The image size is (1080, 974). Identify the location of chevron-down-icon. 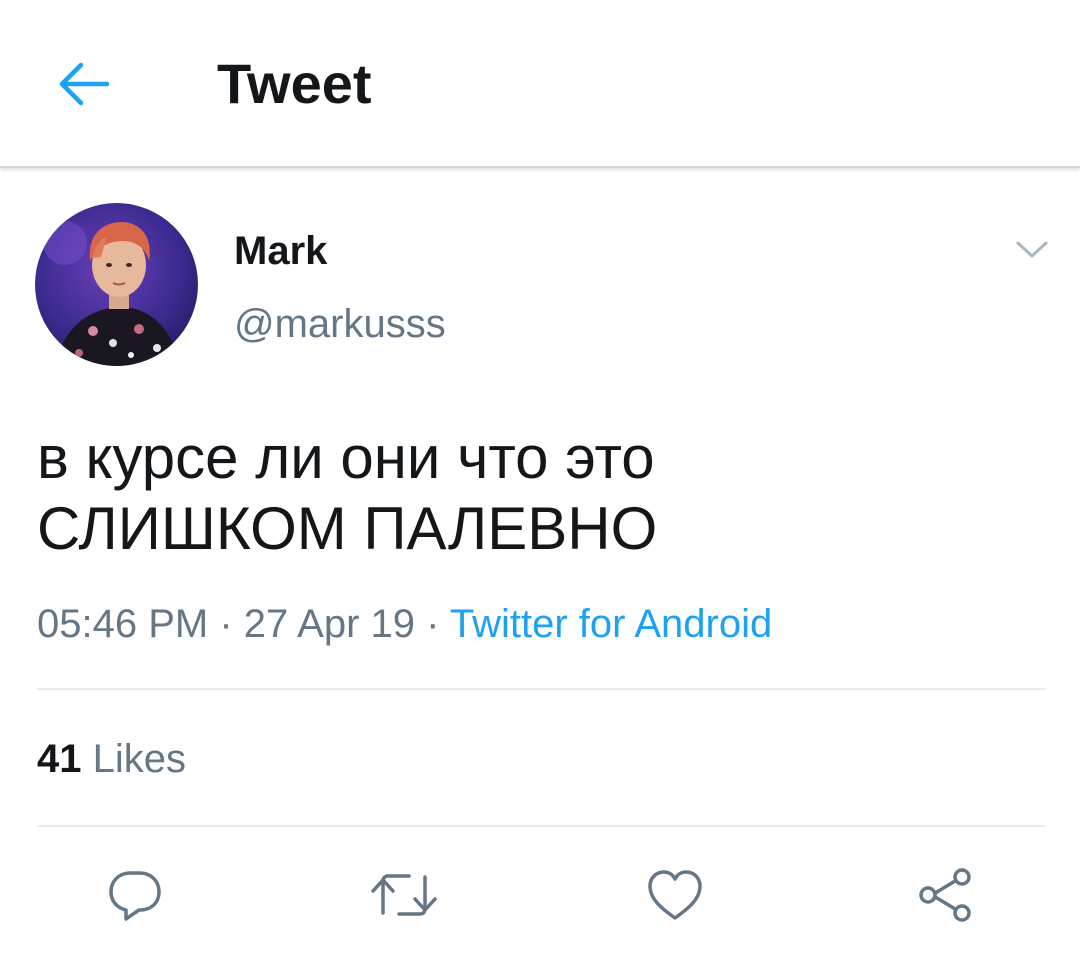
(1032, 249).